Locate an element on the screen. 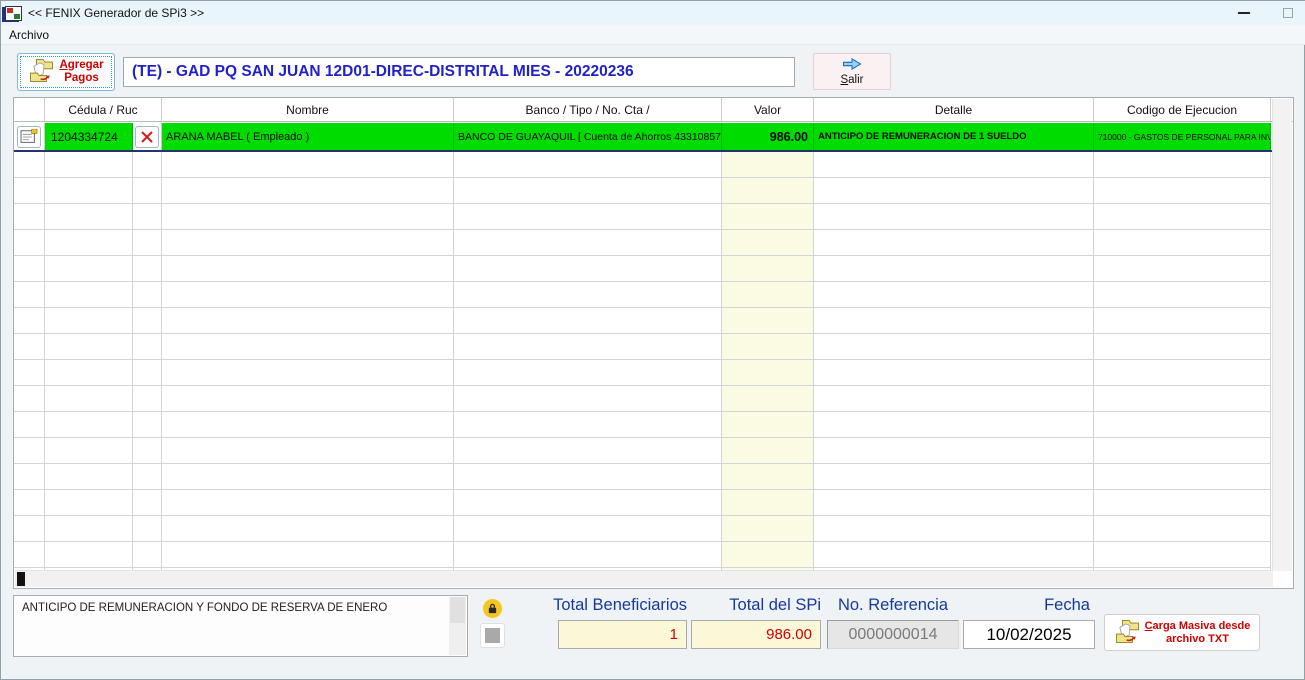  col-header-nombre: Nombre is located at coordinates (308, 109).